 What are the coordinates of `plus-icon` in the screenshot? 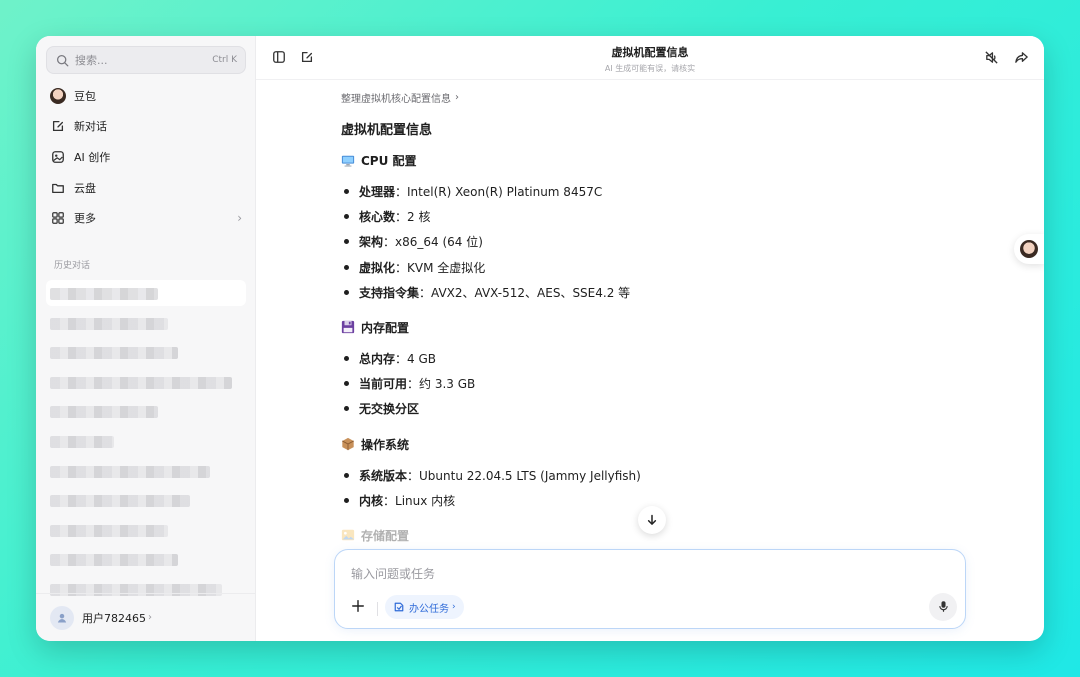 It's located at (358, 607).